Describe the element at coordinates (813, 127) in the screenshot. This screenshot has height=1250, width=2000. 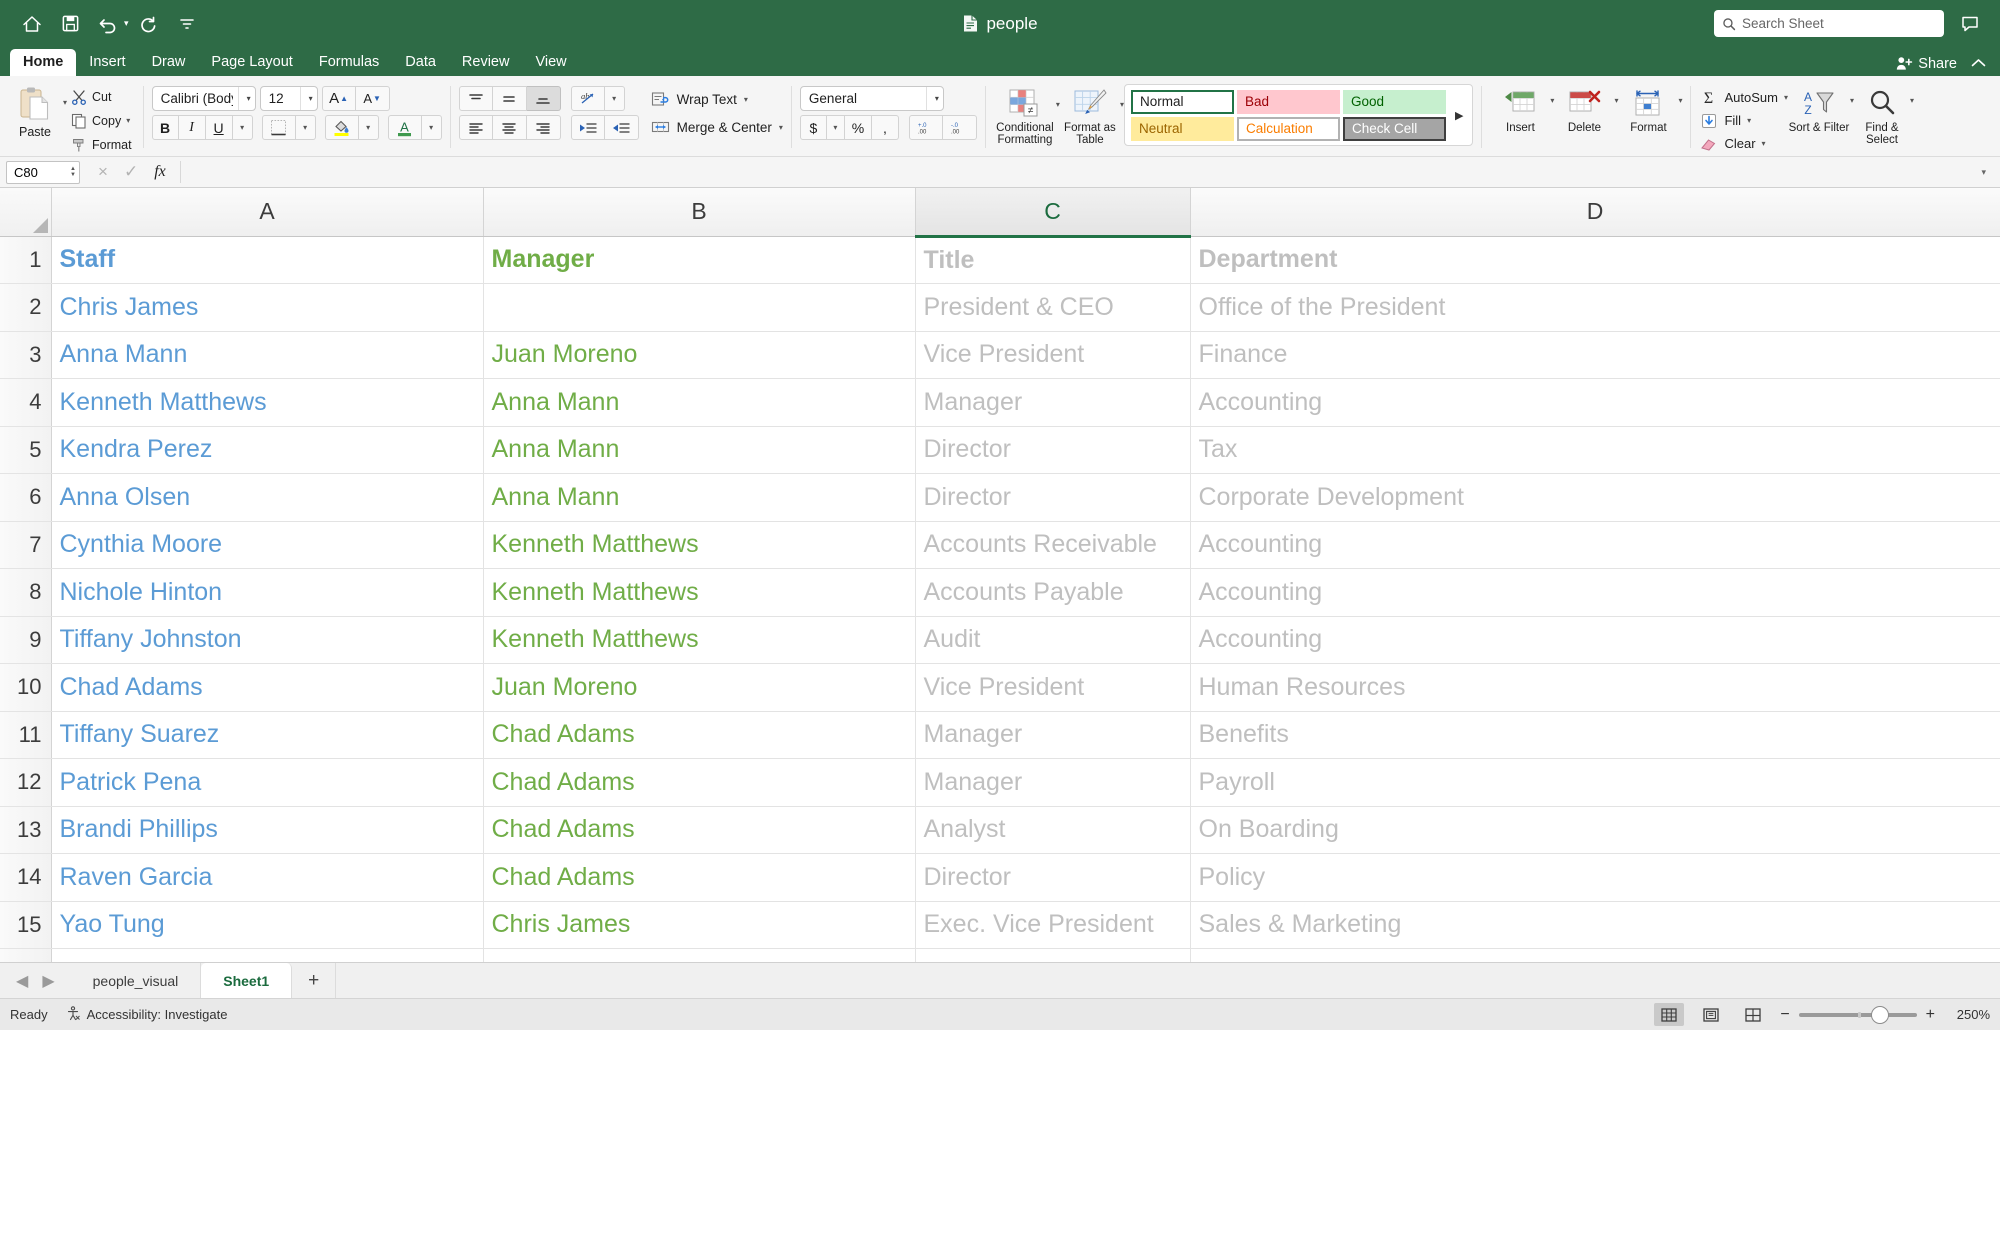
I see `currency-format-button: $` at that location.